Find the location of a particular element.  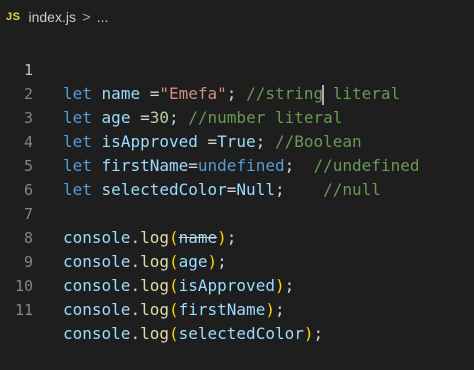

code-text: console.log(selectedColor); is located at coordinates (193, 334).